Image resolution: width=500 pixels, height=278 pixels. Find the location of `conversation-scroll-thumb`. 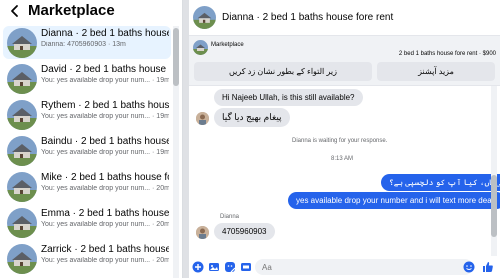

conversation-scroll-thumb is located at coordinates (176, 57).